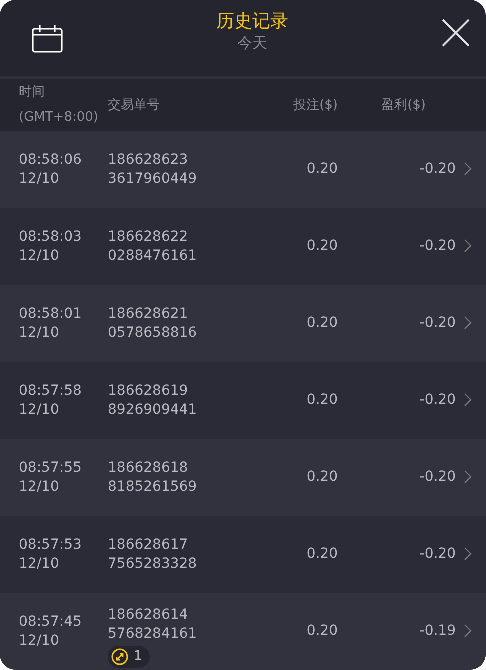 The width and height of the screenshot is (486, 670). What do you see at coordinates (120, 657) in the screenshot?
I see `expand-icon` at bounding box center [120, 657].